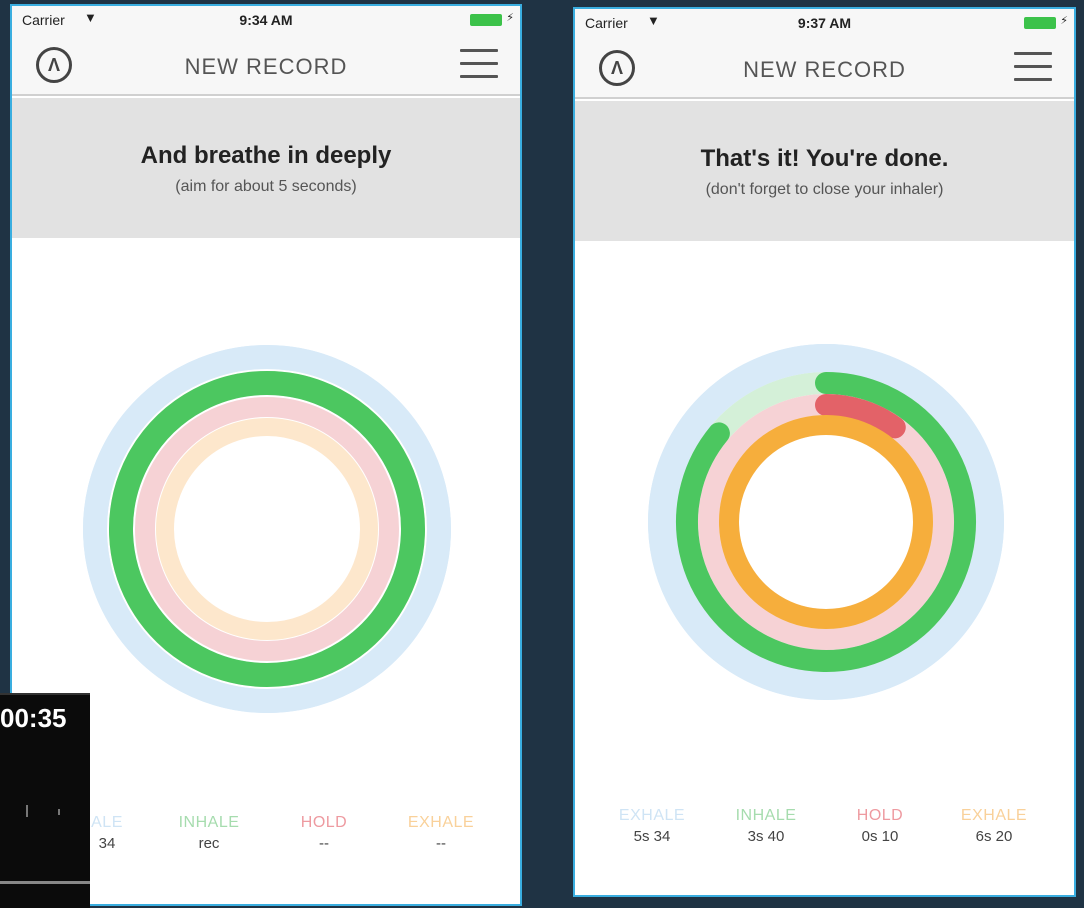  I want to click on instruction-subline: (don't forget to close your inhaler), so click(824, 189).